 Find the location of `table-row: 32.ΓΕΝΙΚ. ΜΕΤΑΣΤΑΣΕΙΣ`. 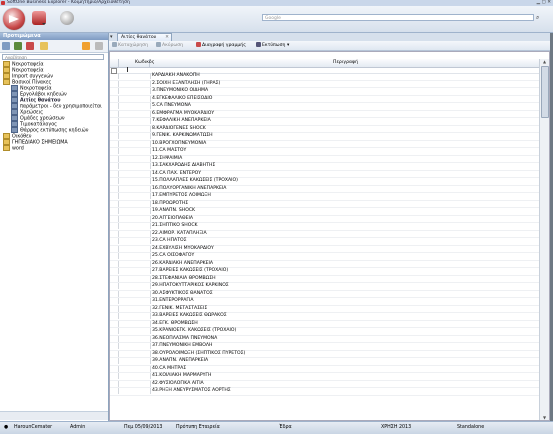

table-row: 32.ΓΕΝΙΚ. ΜΕΤΑΣΤΑΣΕΙΣ is located at coordinates (325, 309).